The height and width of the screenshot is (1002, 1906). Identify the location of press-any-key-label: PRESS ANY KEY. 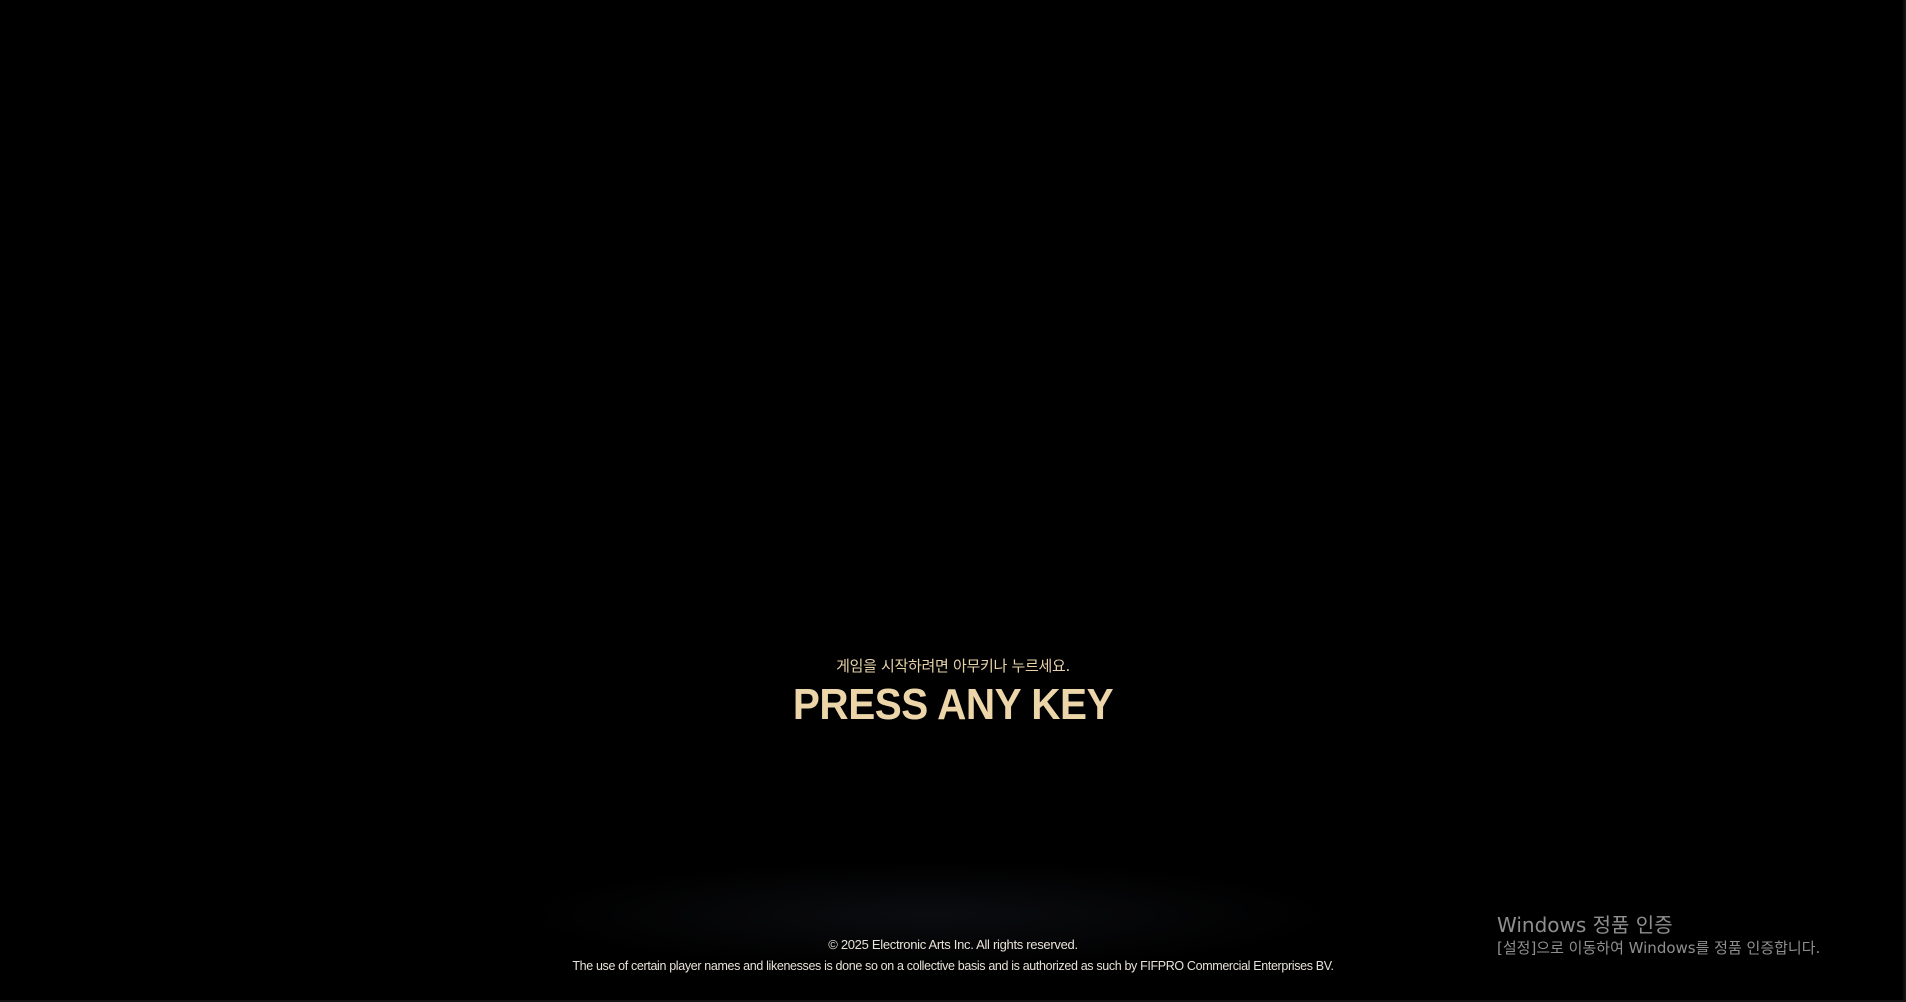
(953, 705).